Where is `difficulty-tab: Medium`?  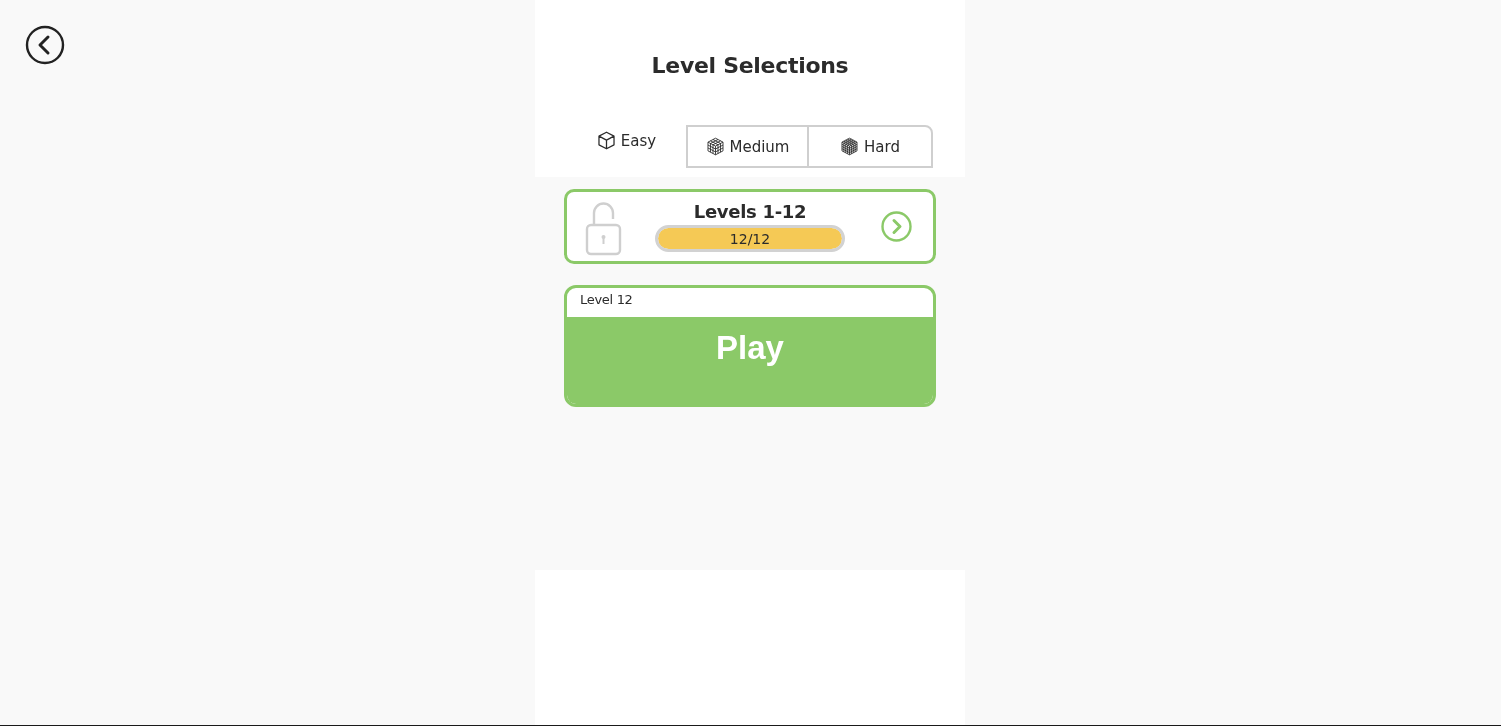 difficulty-tab: Medium is located at coordinates (747, 146).